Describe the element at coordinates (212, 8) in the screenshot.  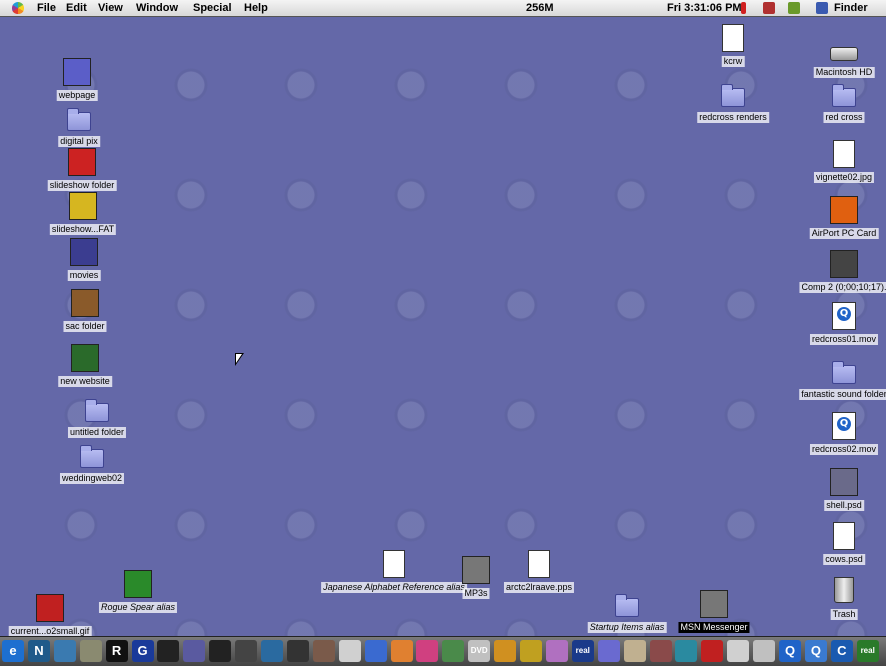
I see `menu-special: Special` at that location.